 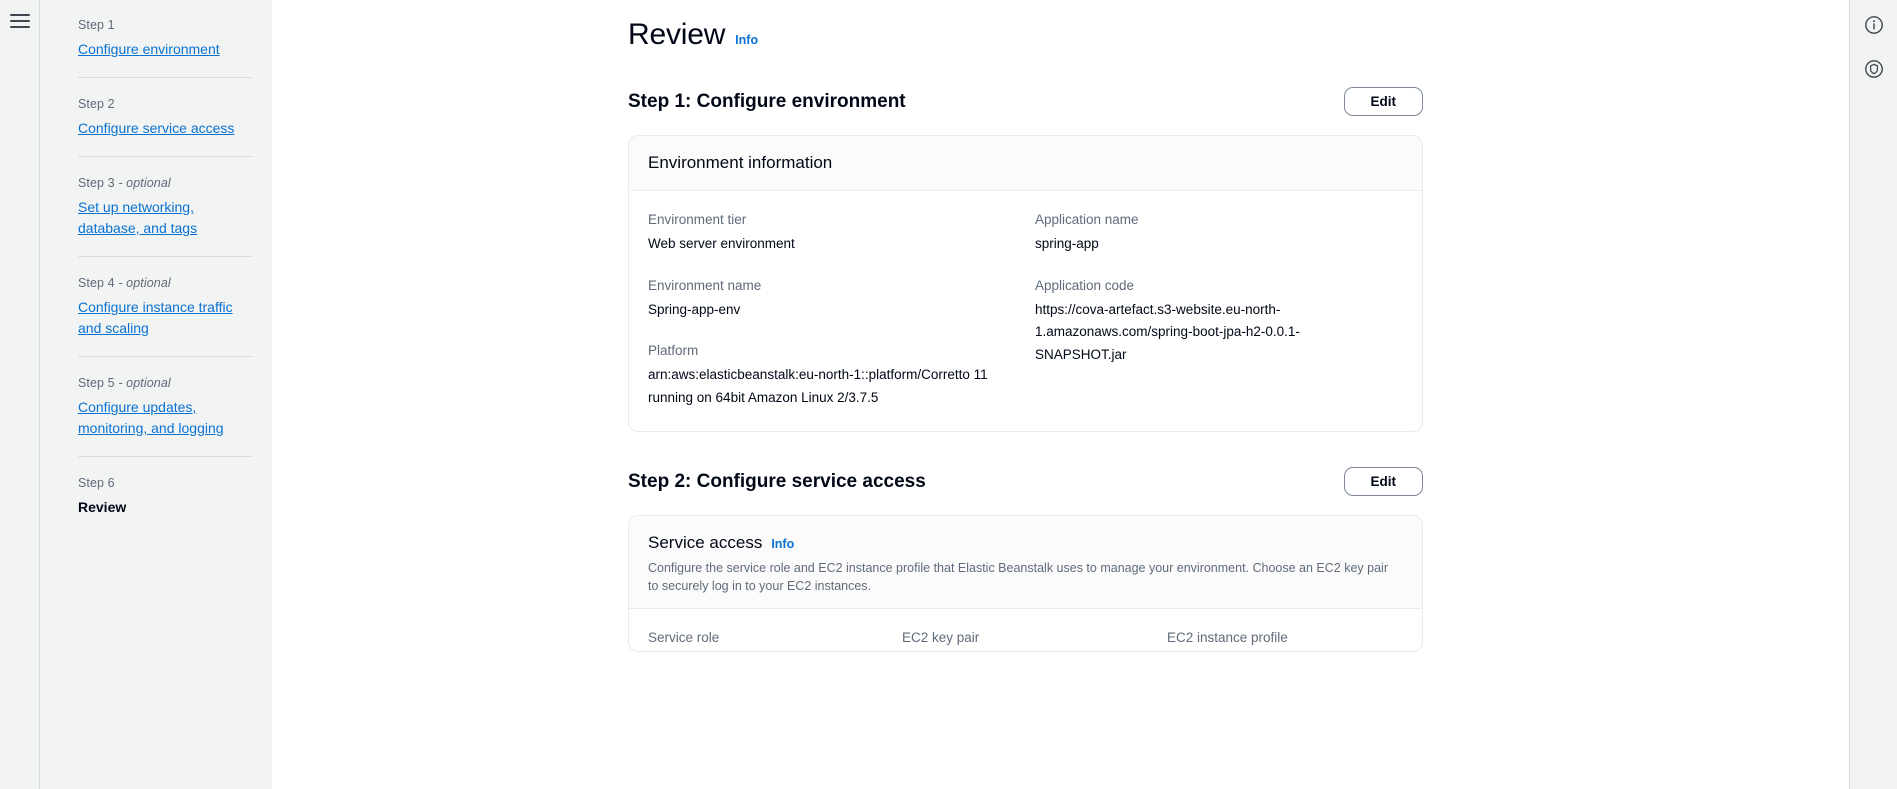 What do you see at coordinates (1025, 481) in the screenshot?
I see `section-header-step-2: Step 2: Configure service access Edit` at bounding box center [1025, 481].